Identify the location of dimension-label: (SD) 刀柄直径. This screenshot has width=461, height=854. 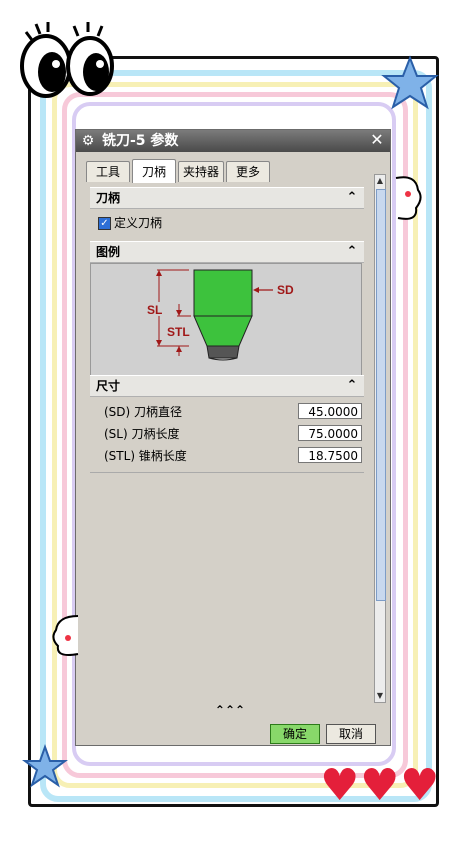
(143, 412).